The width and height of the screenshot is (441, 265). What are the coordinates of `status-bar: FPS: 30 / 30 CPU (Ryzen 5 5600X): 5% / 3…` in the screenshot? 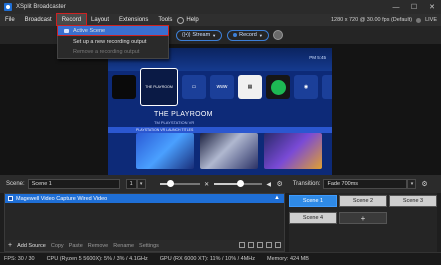 It's located at (220, 258).